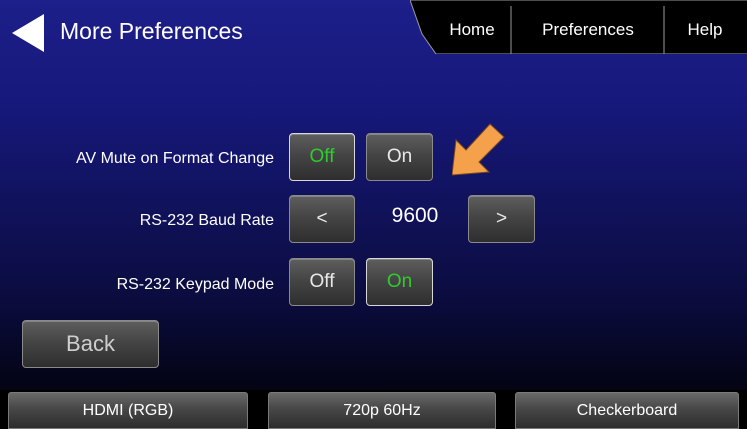 This screenshot has width=747, height=429. I want to click on av-mute-label: AV Mute on Format Change, so click(174, 158).